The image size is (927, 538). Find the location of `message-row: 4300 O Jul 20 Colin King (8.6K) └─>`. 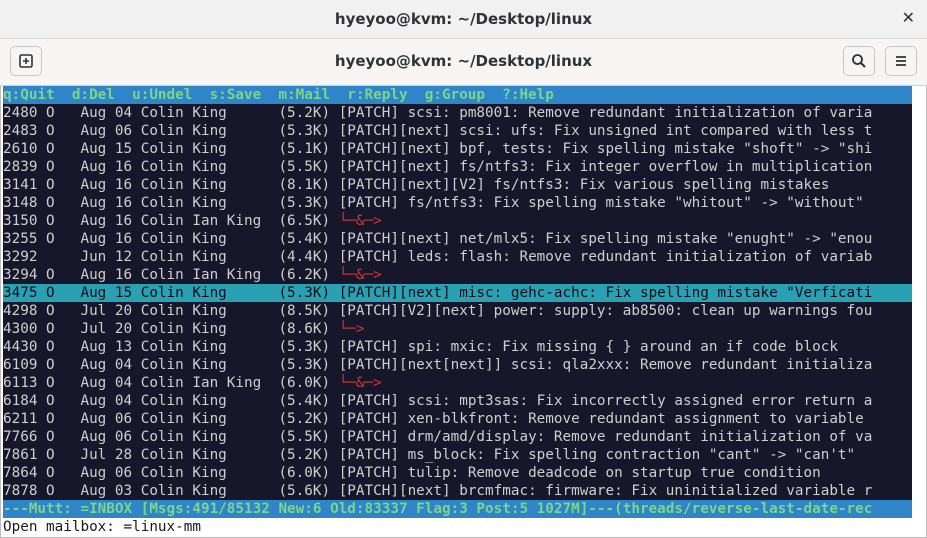

message-row: 4300 O Jul 20 Colin King (8.6K) └─> is located at coordinates (457, 329).